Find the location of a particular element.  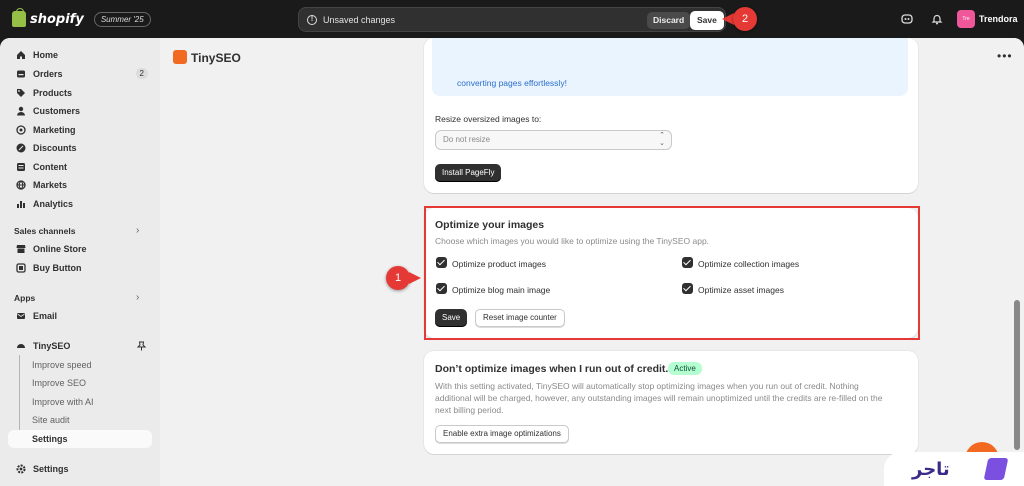

banner-text: converting pages effortlessly! is located at coordinates (512, 83).